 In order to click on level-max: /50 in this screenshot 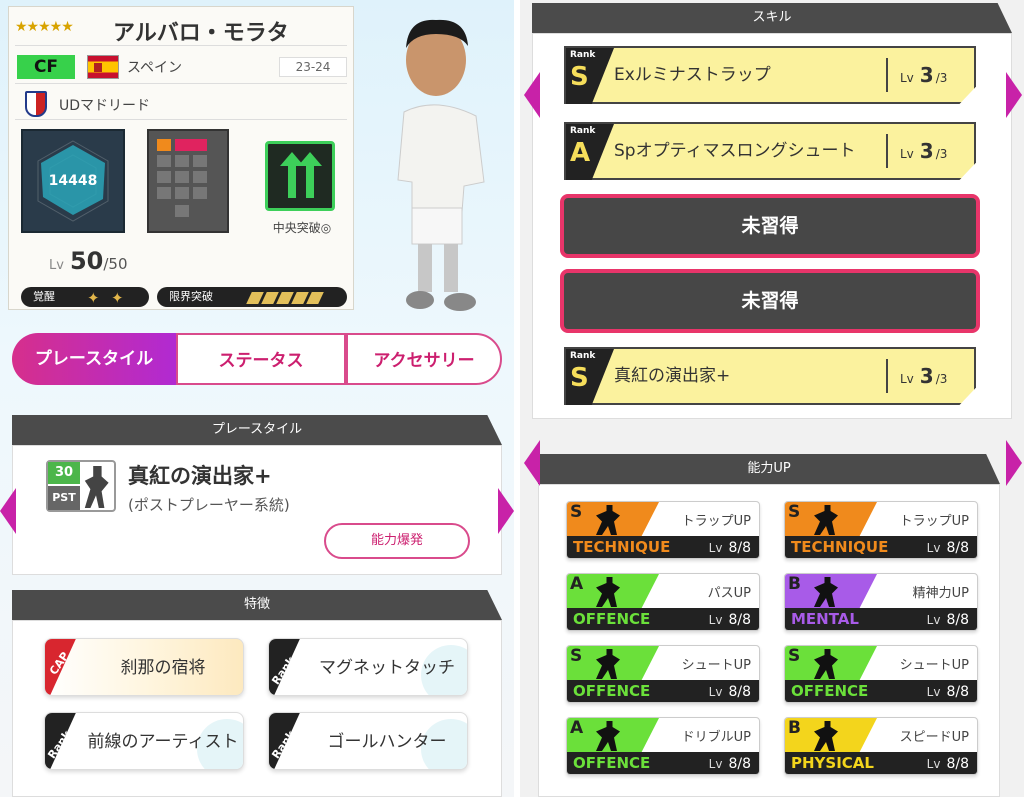, I will do `click(115, 264)`.